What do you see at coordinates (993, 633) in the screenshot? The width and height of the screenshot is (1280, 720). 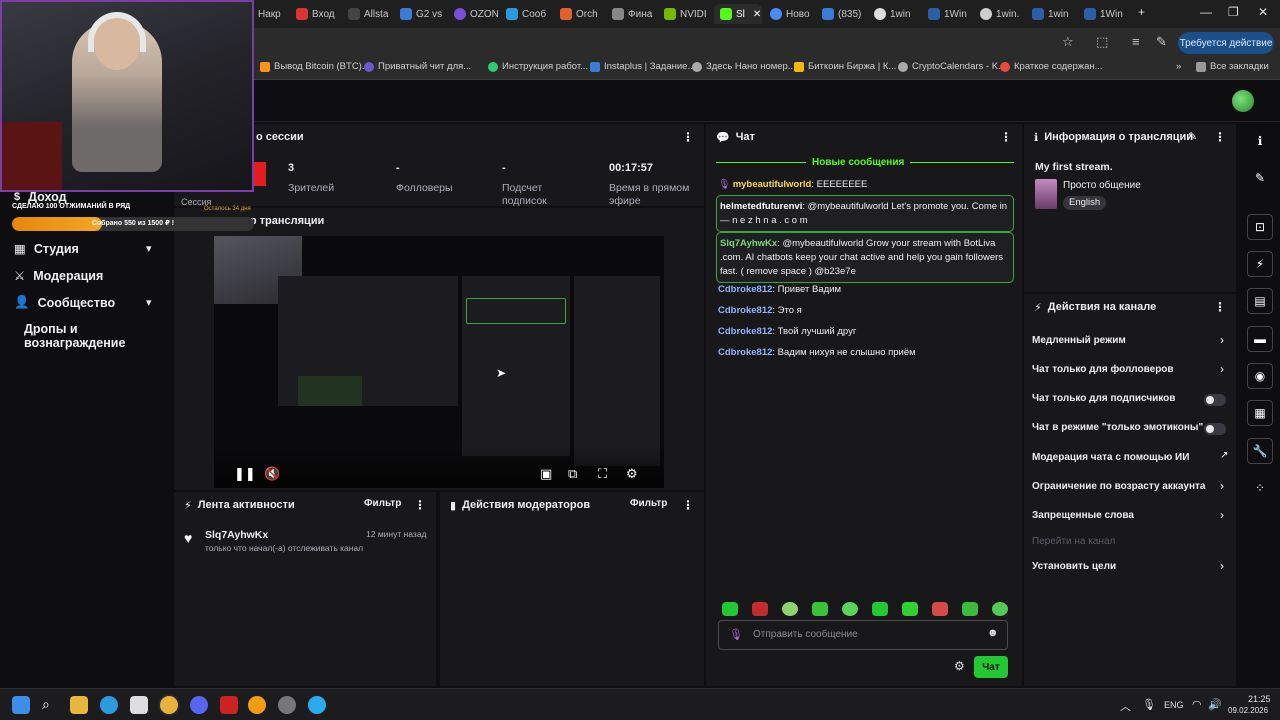 I see `emoji-icon: ☻` at bounding box center [993, 633].